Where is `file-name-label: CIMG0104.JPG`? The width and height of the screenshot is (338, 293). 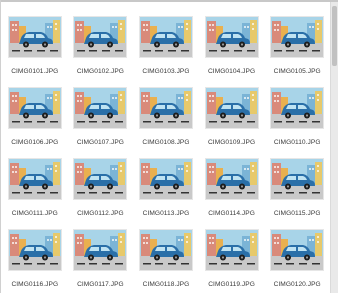 file-name-label: CIMG0104.JPG is located at coordinates (232, 71).